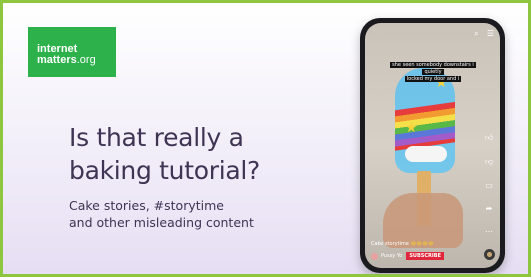  I want to click on rainbow-decoration, so click(425, 126).